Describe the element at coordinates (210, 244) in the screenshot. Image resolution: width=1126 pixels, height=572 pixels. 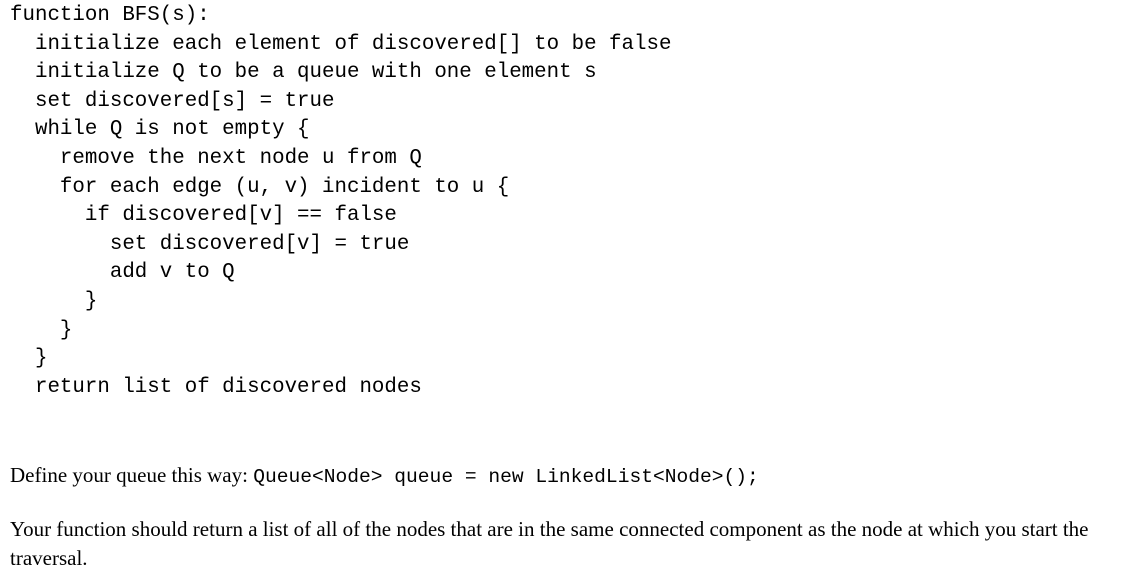
I see `code-line: set discovered[v] = true` at that location.